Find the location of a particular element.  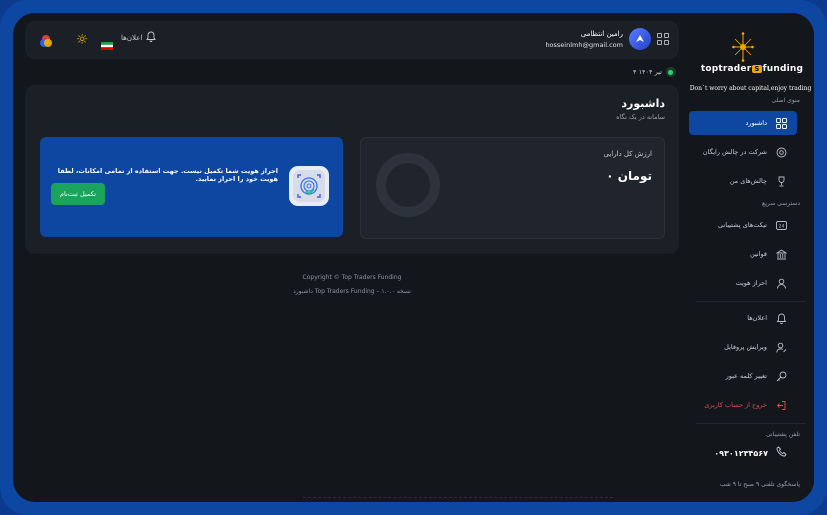

ticket-icon: 24 is located at coordinates (781, 225).